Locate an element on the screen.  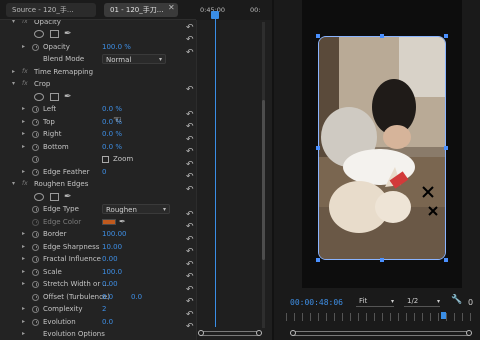
offset-y-value: 0.0 is located at coordinates (136, 297).